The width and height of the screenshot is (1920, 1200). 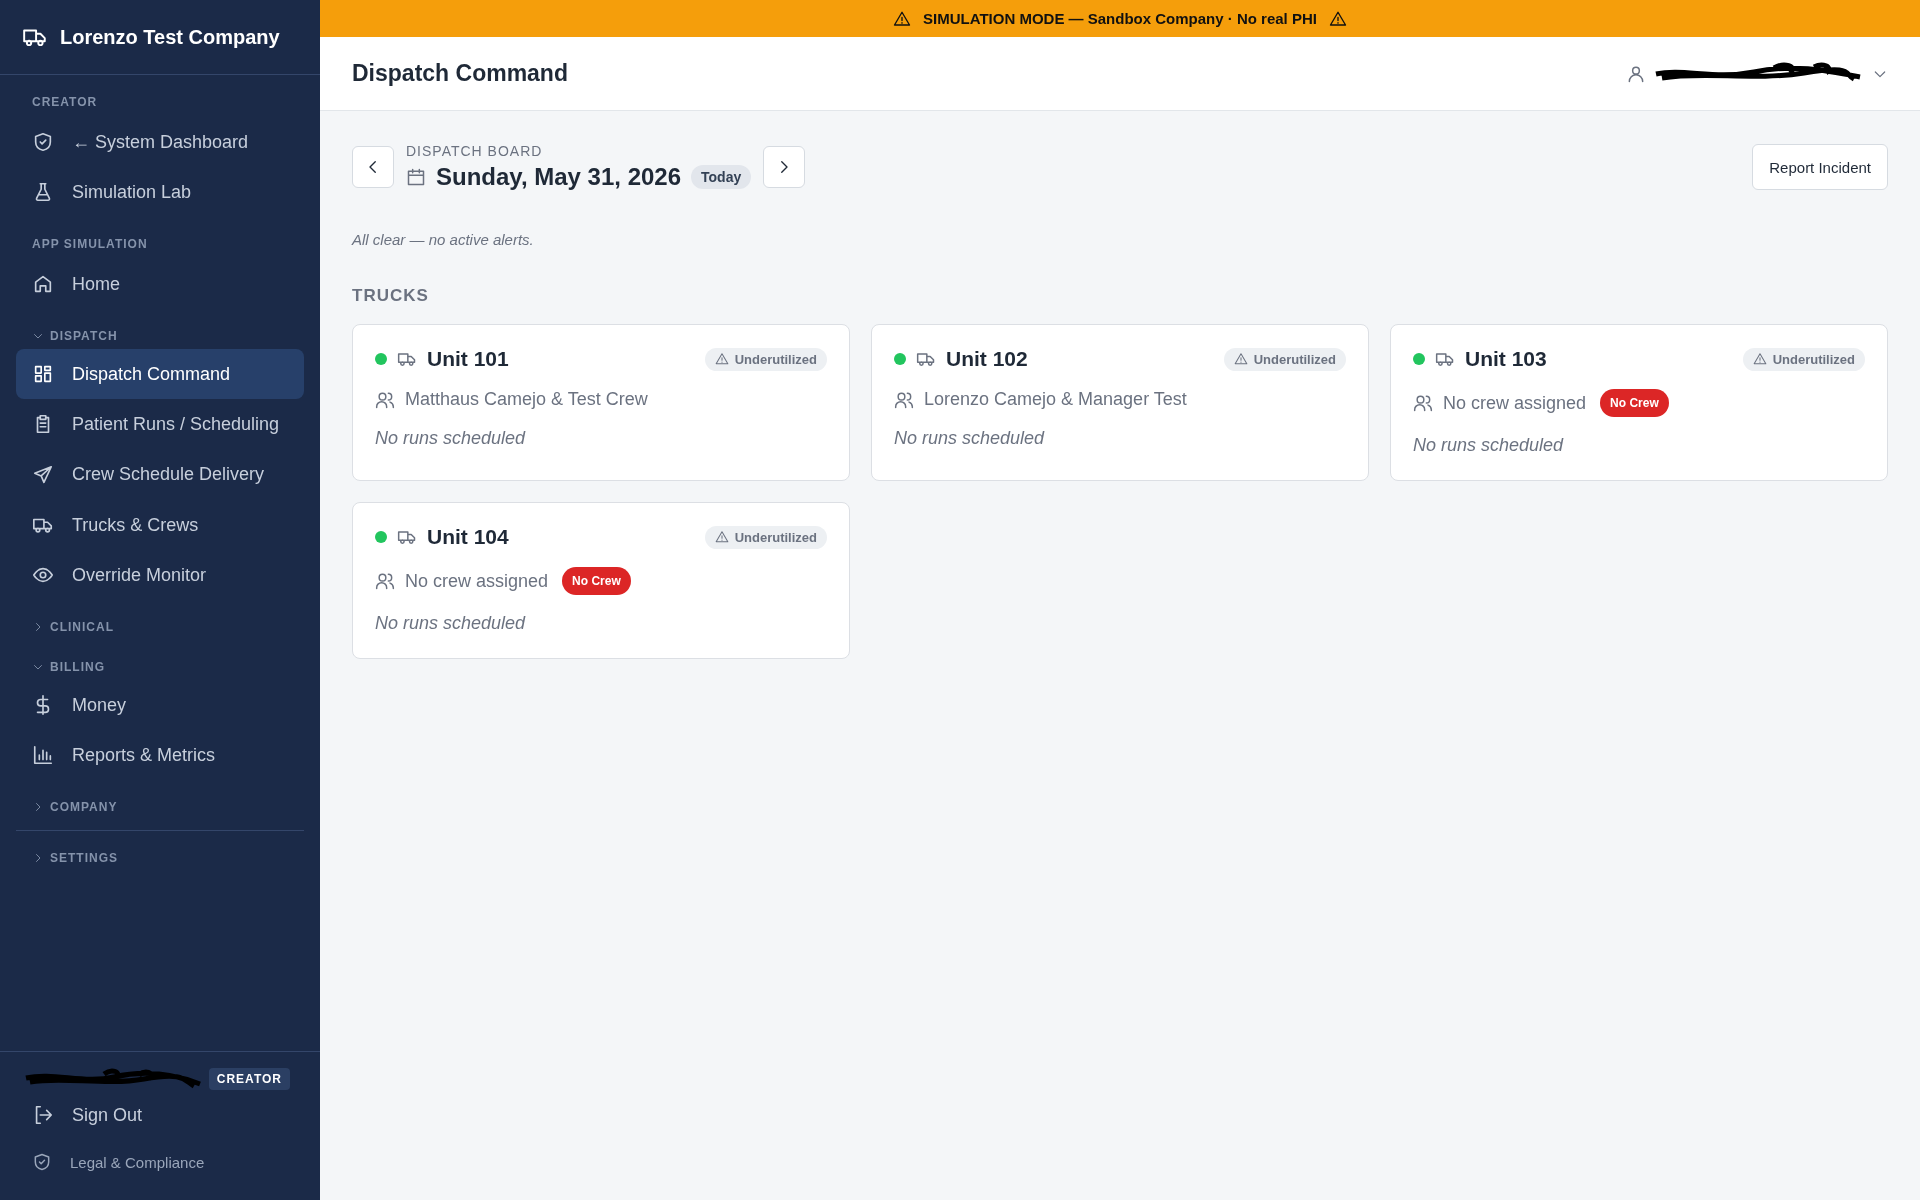 I want to click on shieldcheck-icon, so click(x=43, y=142).